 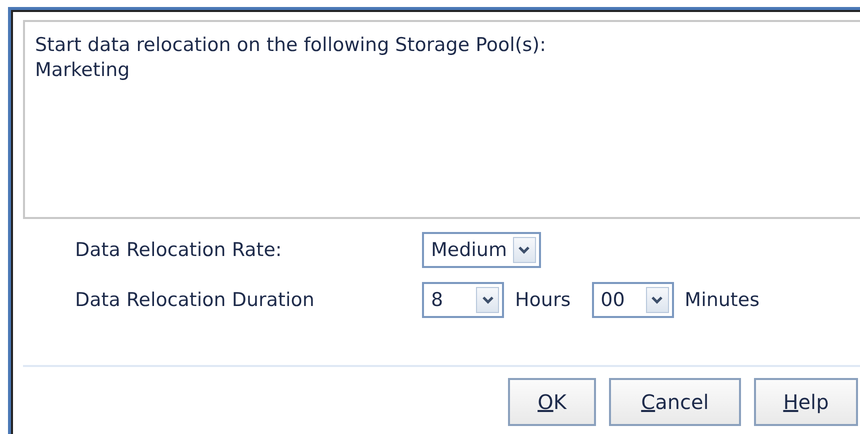 What do you see at coordinates (179, 250) in the screenshot?
I see `field-label: Data Relocation Rate:` at bounding box center [179, 250].